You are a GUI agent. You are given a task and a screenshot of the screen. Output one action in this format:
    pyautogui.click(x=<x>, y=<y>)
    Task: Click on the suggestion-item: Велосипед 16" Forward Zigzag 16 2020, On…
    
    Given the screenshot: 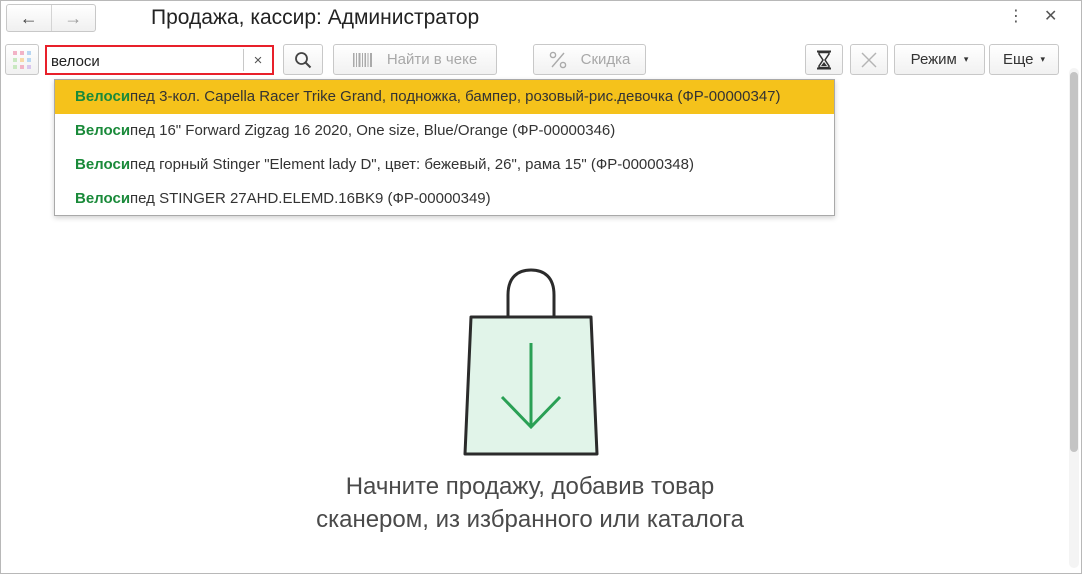 What is the action you would take?
    pyautogui.click(x=444, y=131)
    